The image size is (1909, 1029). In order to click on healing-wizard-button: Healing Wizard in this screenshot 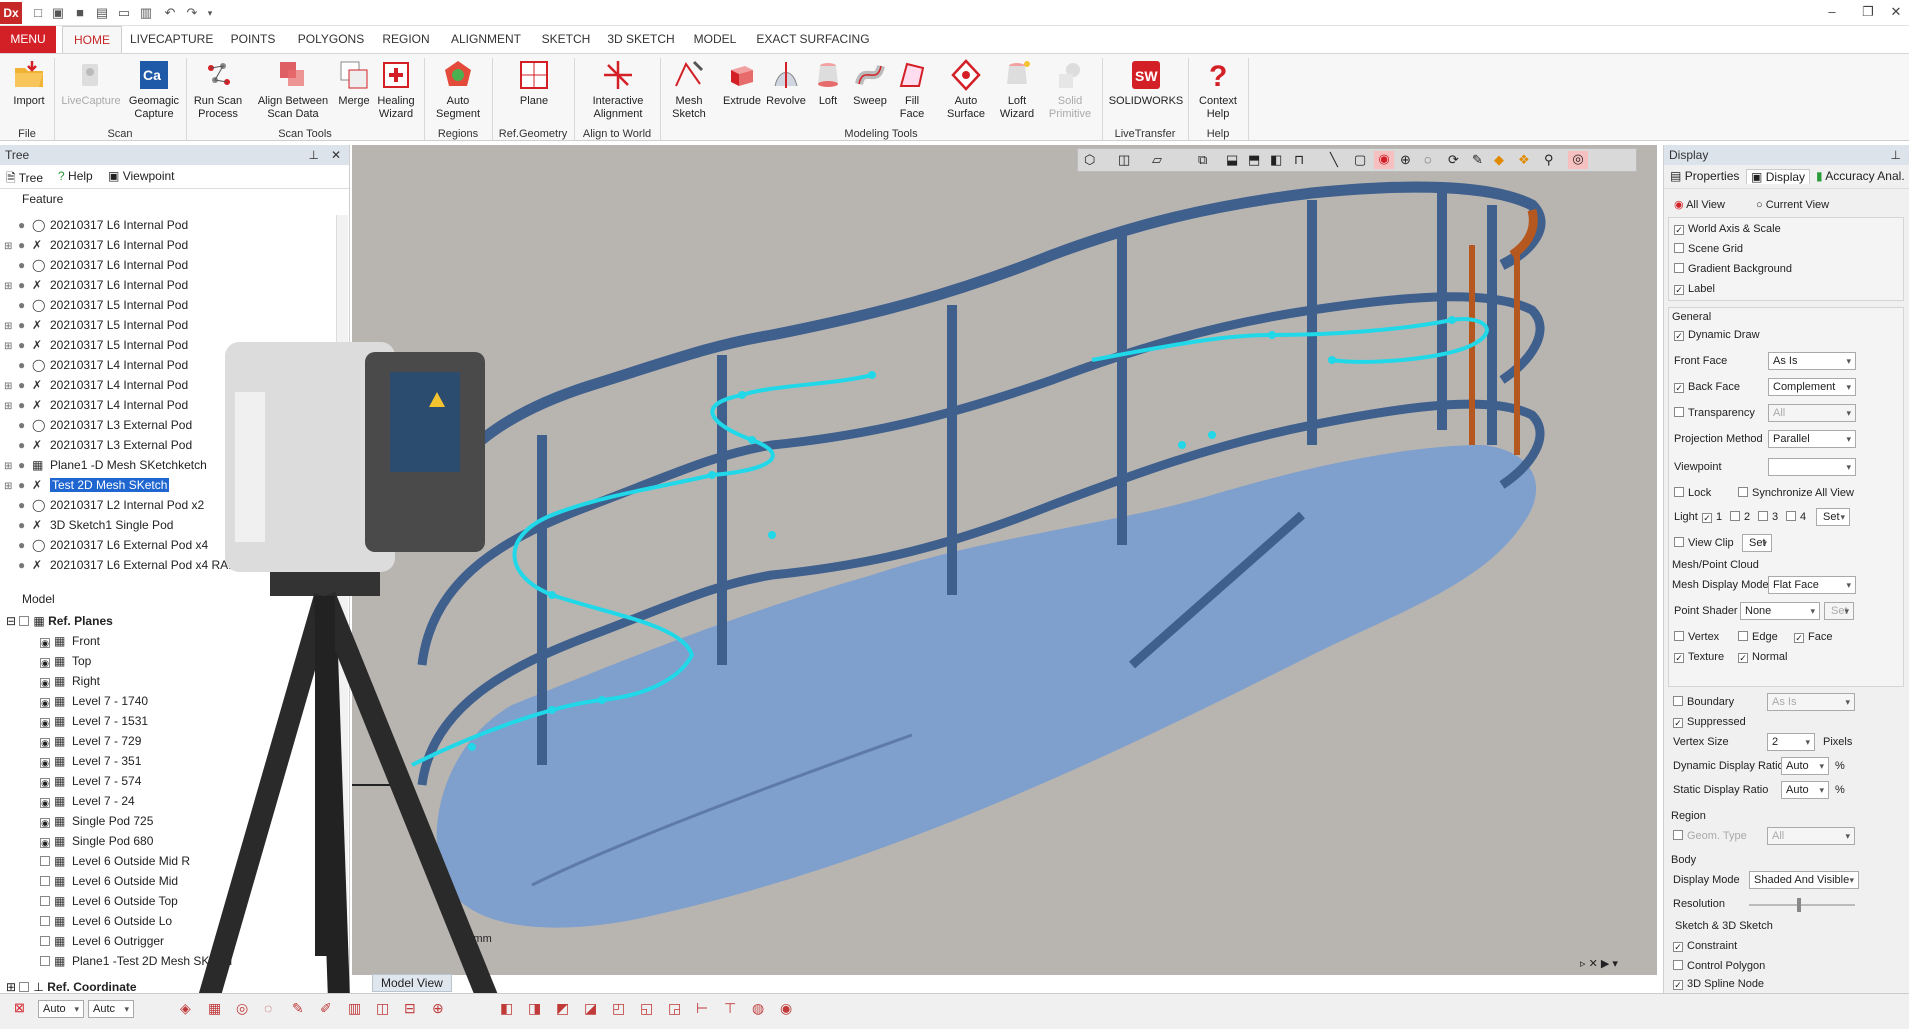, I will do `click(396, 93)`.